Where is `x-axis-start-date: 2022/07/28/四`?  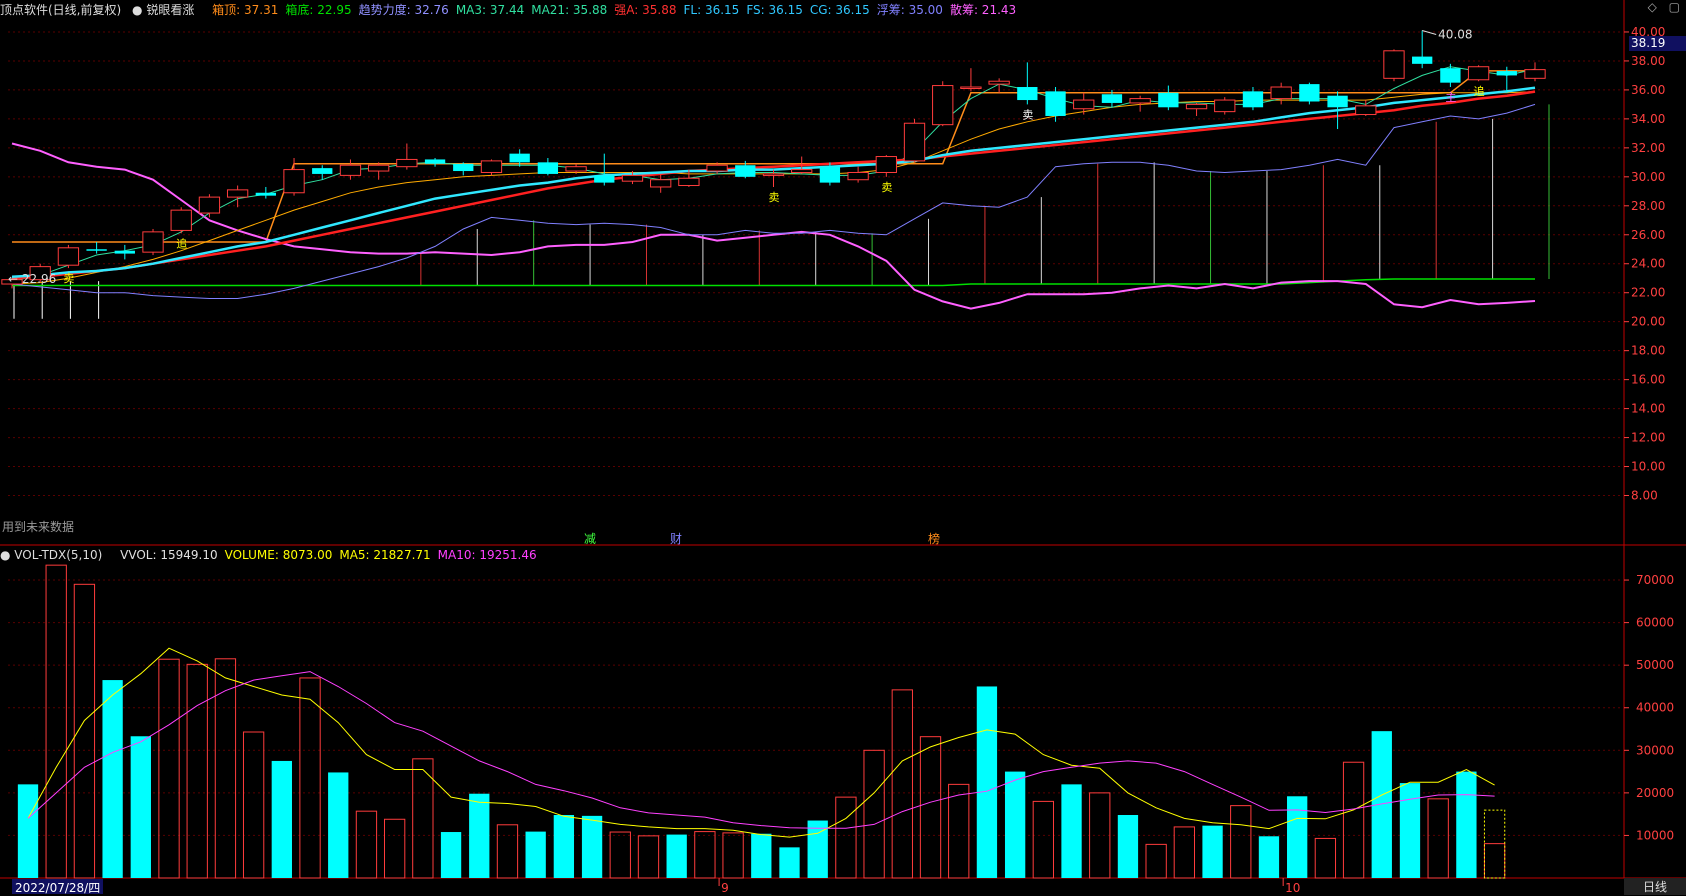
x-axis-start-date: 2022/07/28/四 is located at coordinates (58, 887).